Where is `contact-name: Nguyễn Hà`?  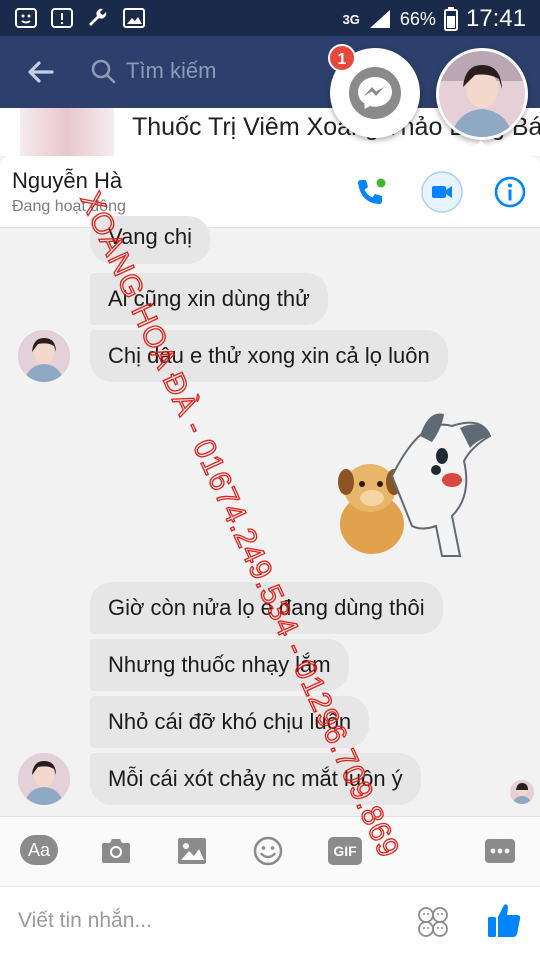 contact-name: Nguyễn Hà is located at coordinates (67, 181).